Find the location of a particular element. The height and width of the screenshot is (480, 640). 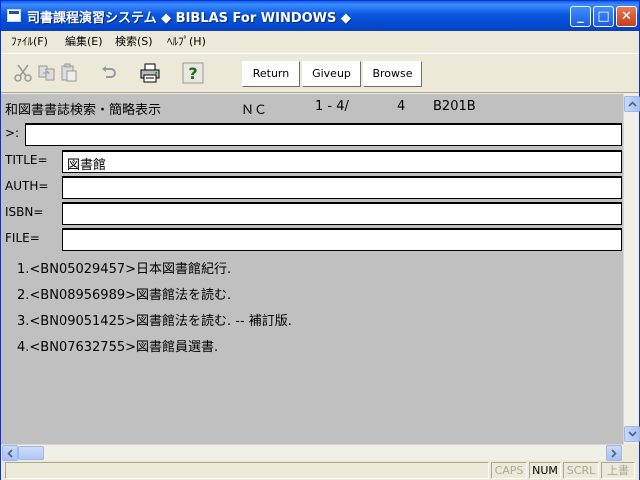

app-icon is located at coordinates (14, 15).